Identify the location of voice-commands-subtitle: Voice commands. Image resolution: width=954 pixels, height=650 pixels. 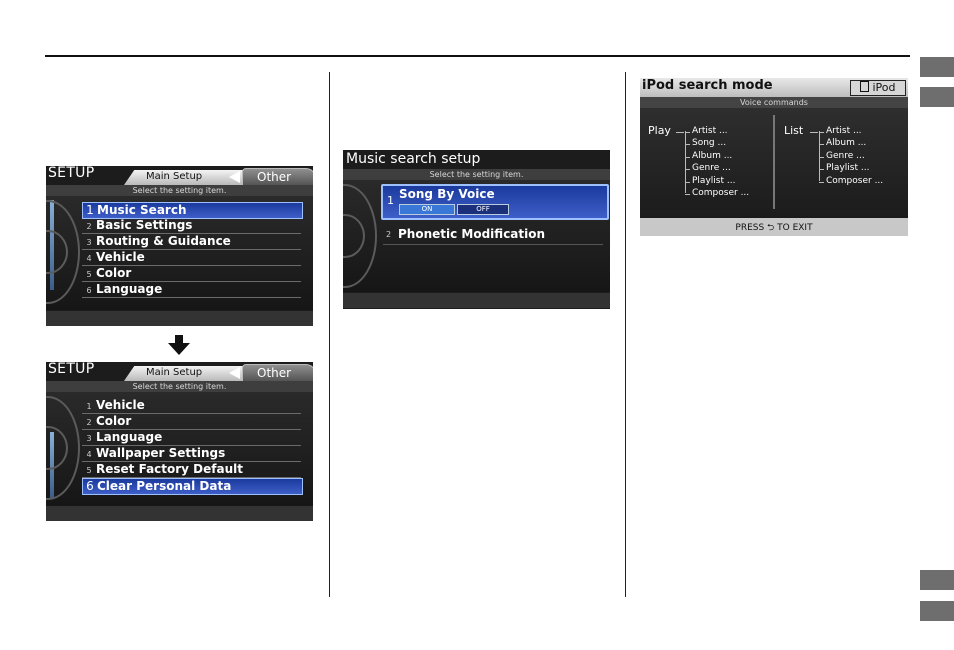
(774, 102).